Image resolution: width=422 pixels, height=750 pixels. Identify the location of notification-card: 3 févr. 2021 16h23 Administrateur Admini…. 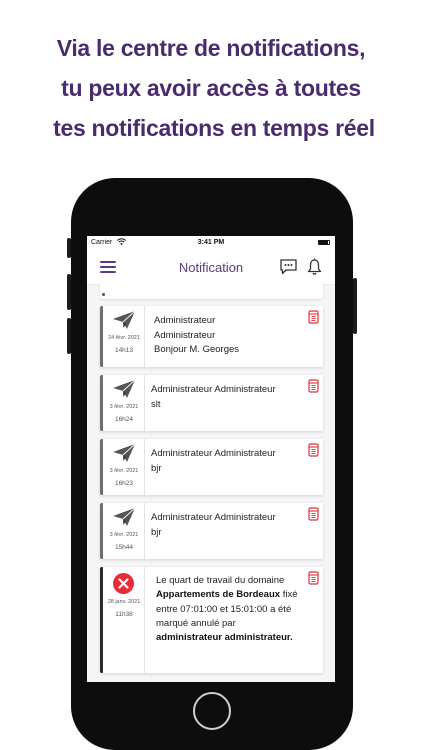
(211, 467).